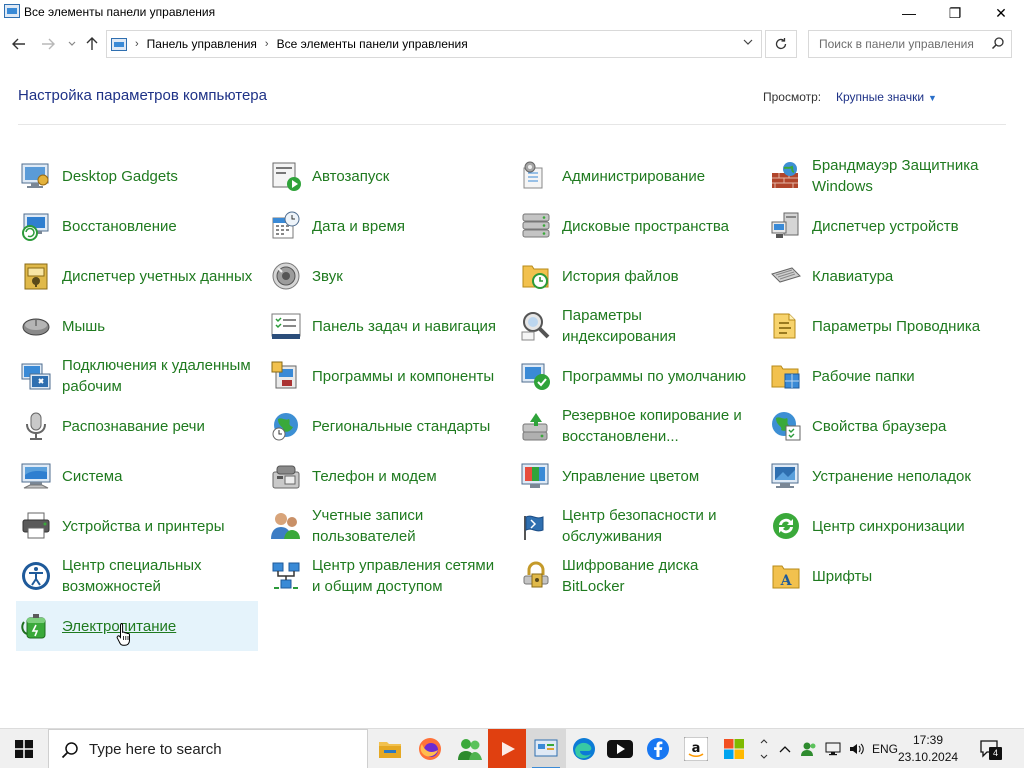 The height and width of the screenshot is (768, 1024). What do you see at coordinates (909, 13) in the screenshot?
I see `minimize-button: —` at bounding box center [909, 13].